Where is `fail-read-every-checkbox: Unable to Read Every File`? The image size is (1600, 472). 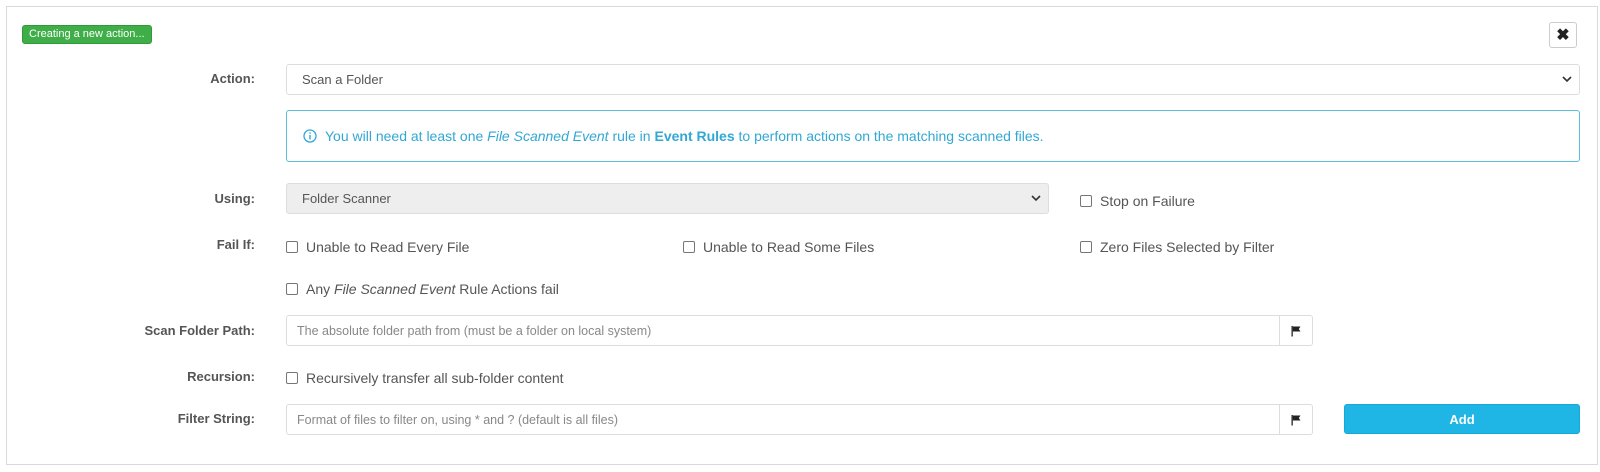 fail-read-every-checkbox: Unable to Read Every File is located at coordinates (377, 247).